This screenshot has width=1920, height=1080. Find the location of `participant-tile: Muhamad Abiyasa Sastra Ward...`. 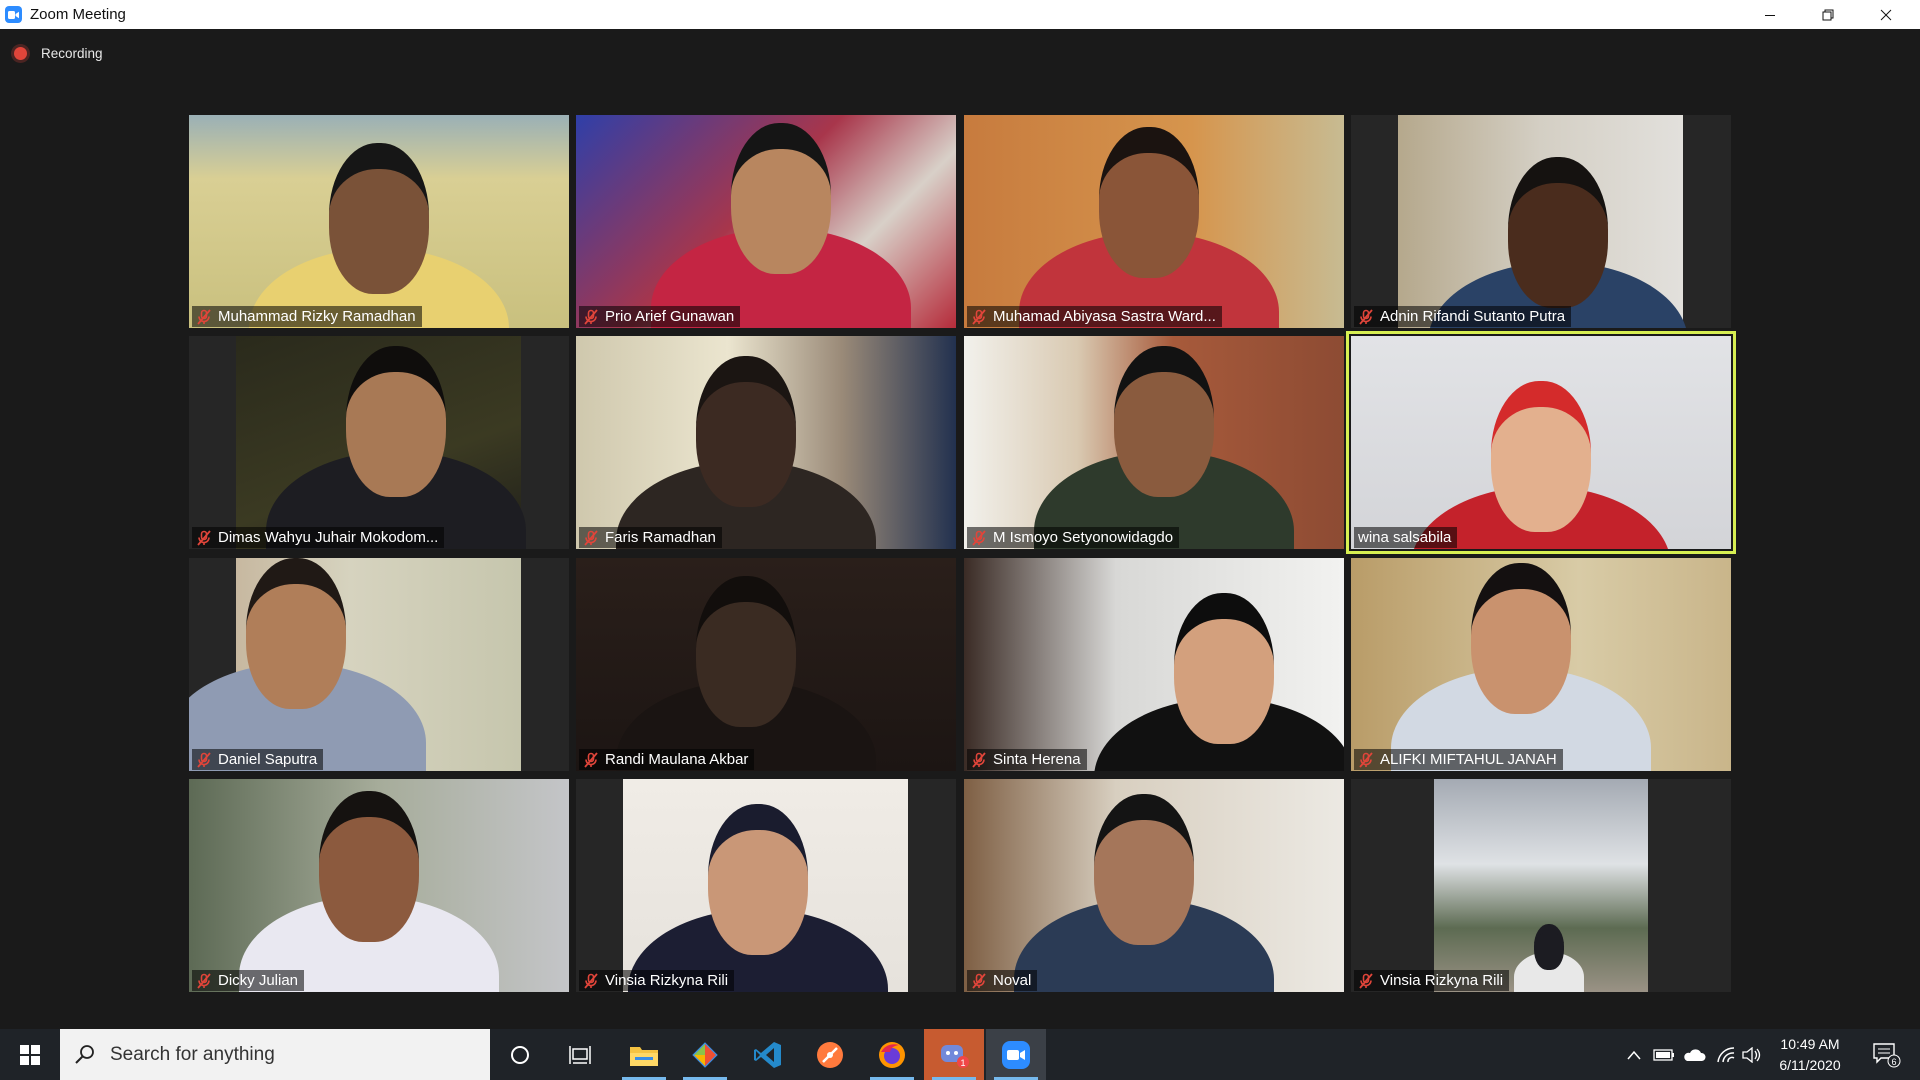

participant-tile: Muhamad Abiyasa Sastra Ward... is located at coordinates (1154, 221).